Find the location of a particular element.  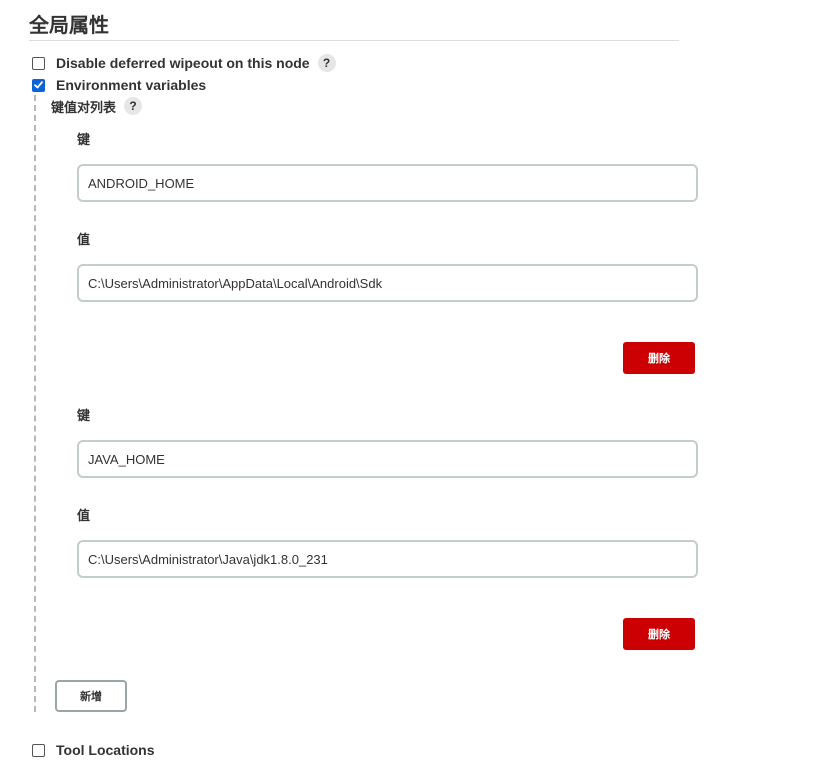

title-divider is located at coordinates (354, 40).